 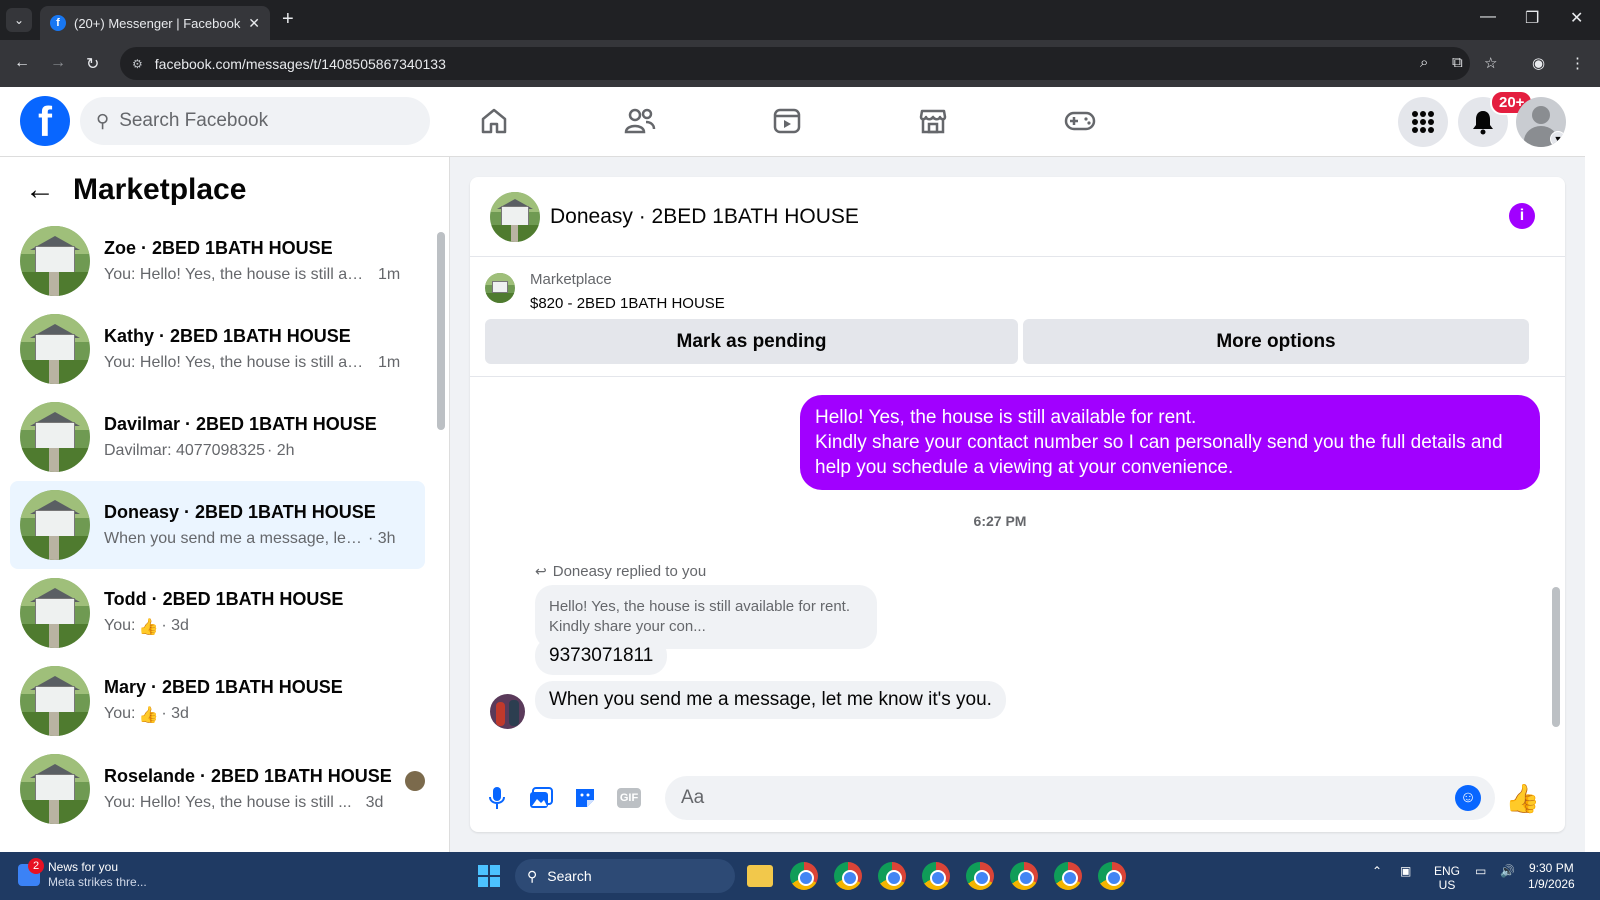 What do you see at coordinates (83, 867) in the screenshot?
I see `news-title: News for you` at bounding box center [83, 867].